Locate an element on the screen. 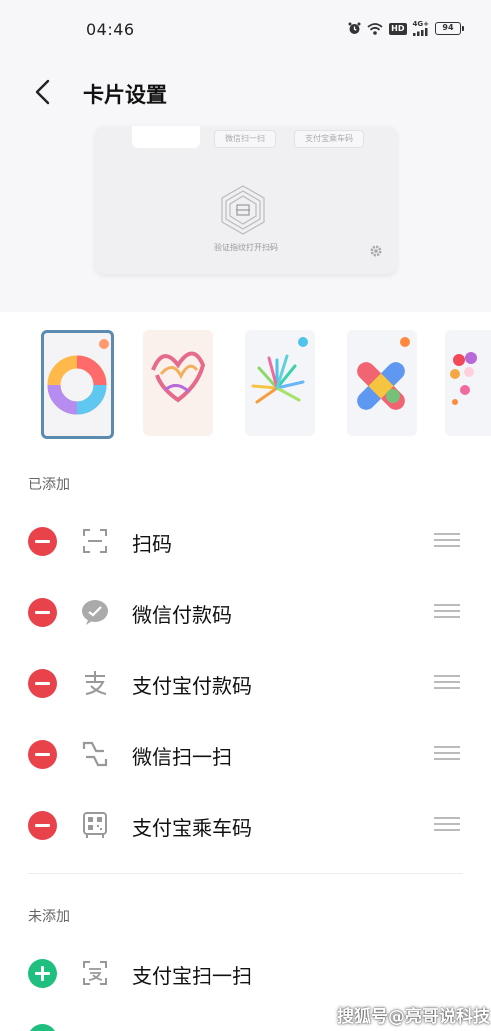  network-label: 4G+ is located at coordinates (420, 24).